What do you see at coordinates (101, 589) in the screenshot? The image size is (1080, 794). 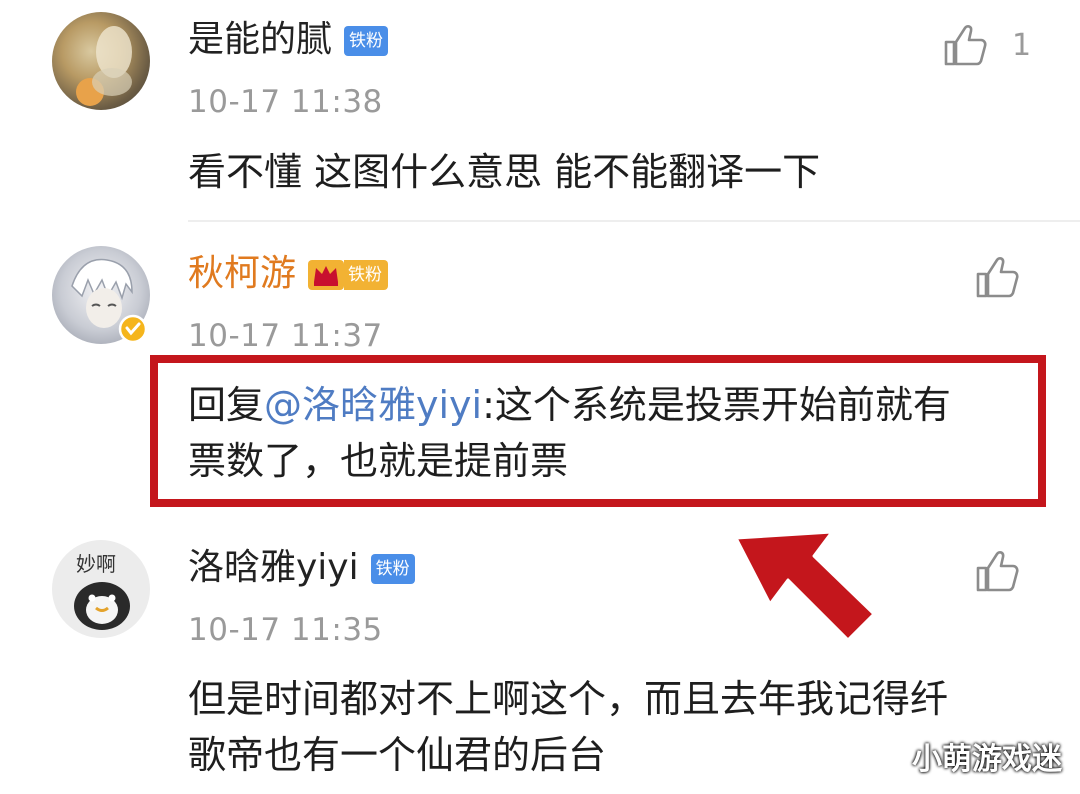 I see `avatar: 妙啊` at bounding box center [101, 589].